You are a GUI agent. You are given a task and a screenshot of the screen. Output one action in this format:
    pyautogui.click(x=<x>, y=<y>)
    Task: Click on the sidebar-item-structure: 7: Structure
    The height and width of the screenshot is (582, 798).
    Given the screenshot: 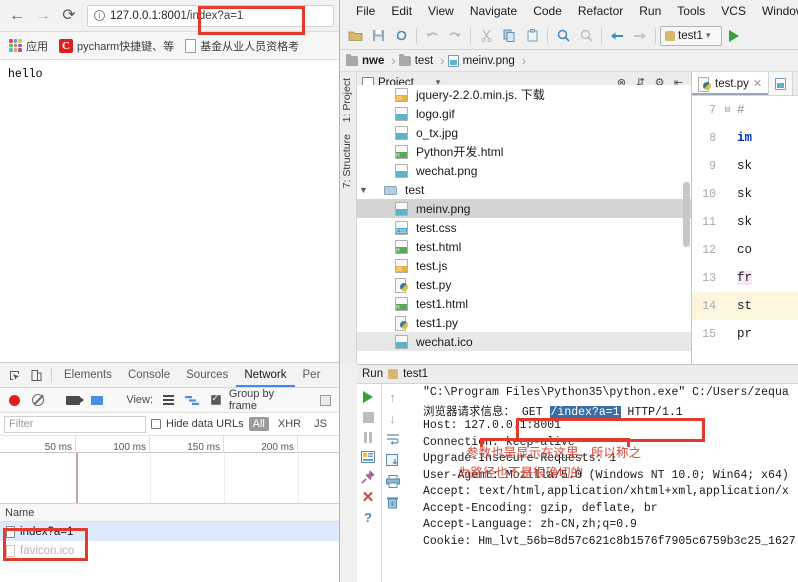 What is the action you would take?
    pyautogui.click(x=347, y=161)
    